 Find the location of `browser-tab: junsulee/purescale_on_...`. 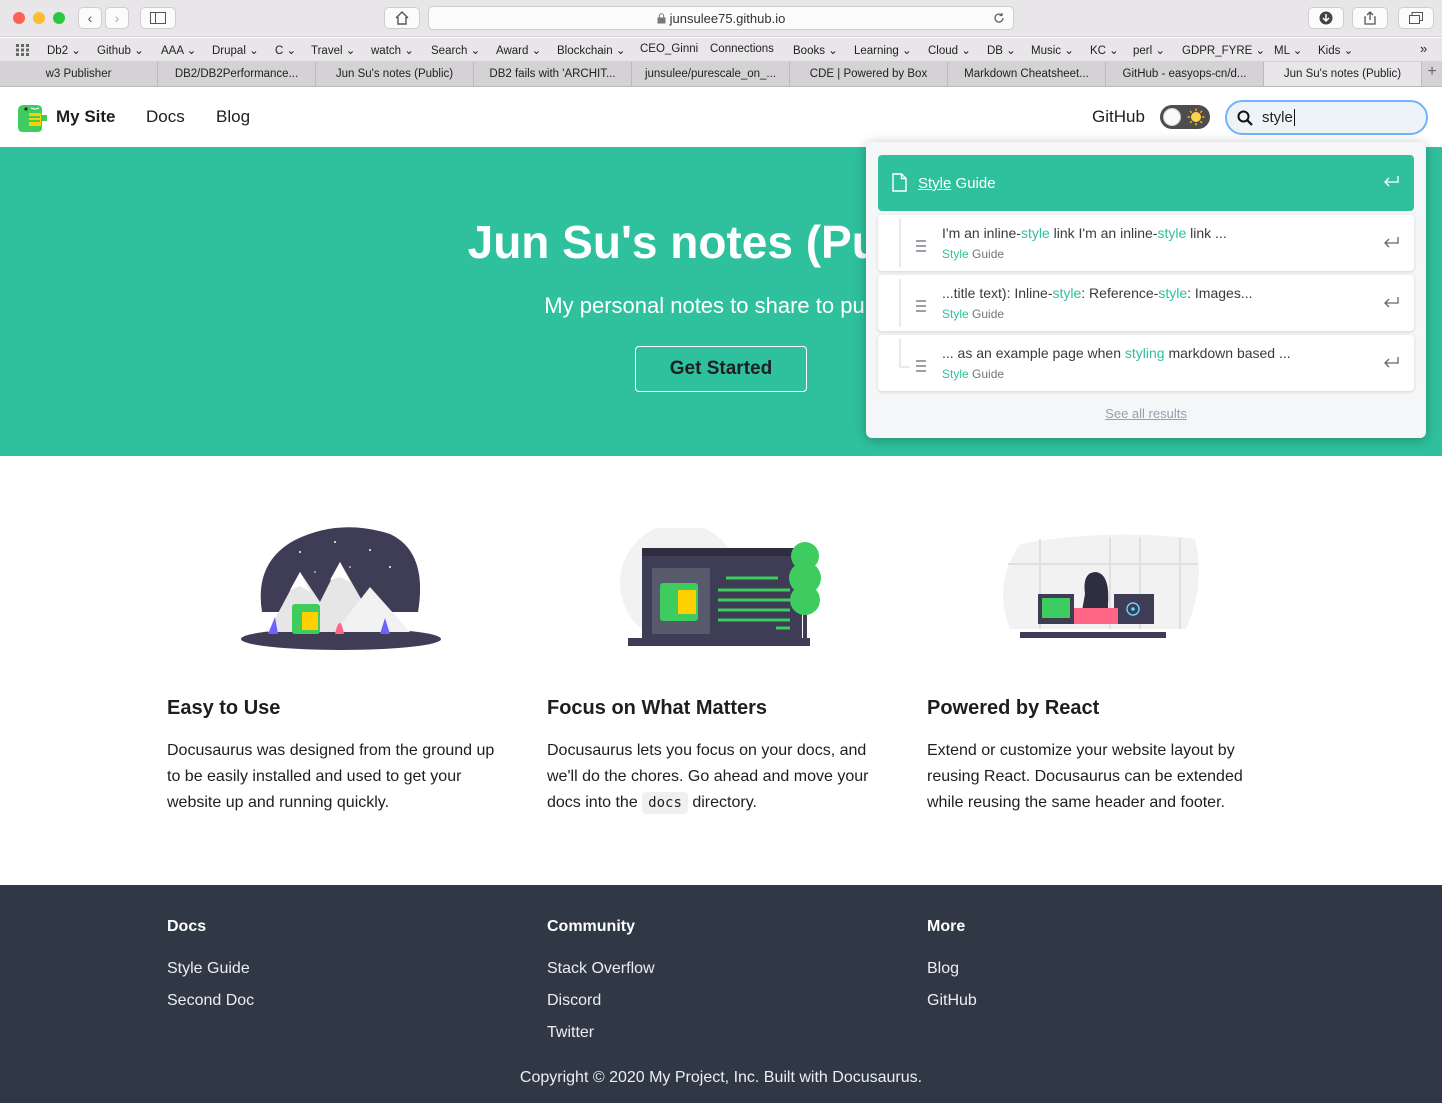

browser-tab: junsulee/purescale_on_... is located at coordinates (711, 74).